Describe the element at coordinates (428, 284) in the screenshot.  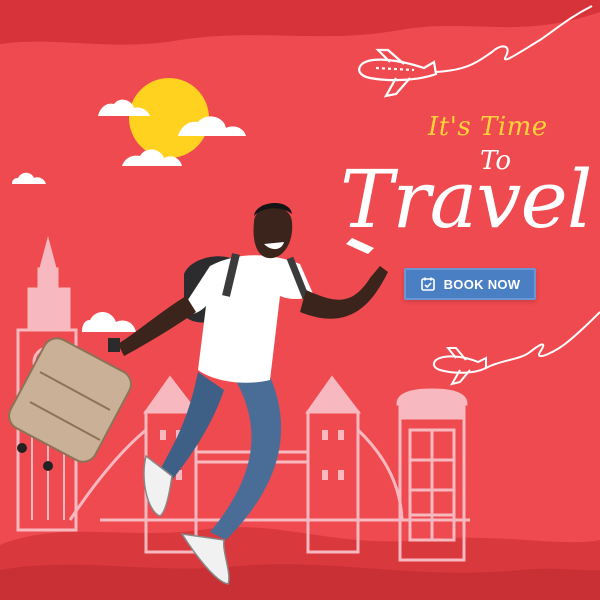
I see `calendar-check-icon` at that location.